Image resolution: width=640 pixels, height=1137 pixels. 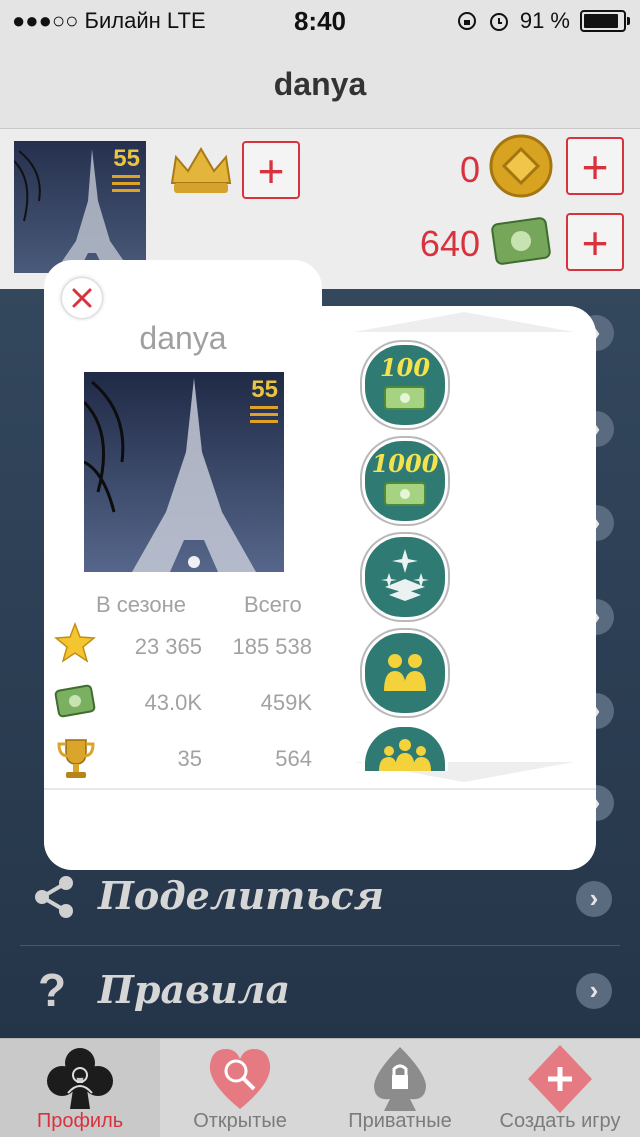 What do you see at coordinates (405, 481) in the screenshot?
I see `achievement-badge: 1000` at bounding box center [405, 481].